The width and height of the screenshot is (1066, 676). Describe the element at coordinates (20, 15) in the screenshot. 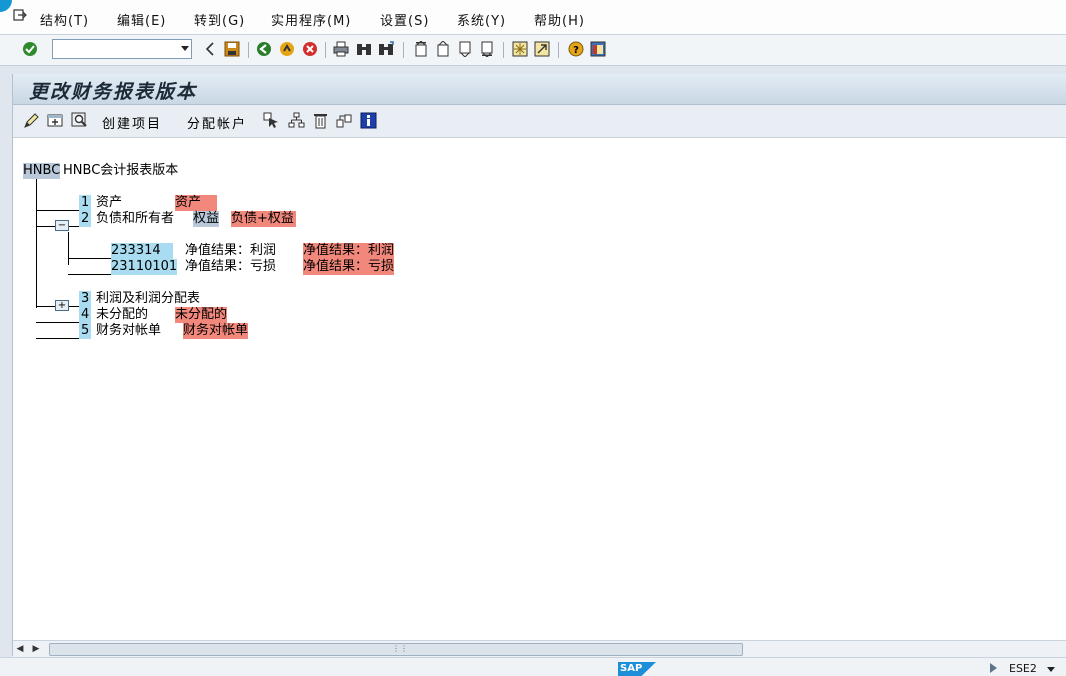

I see `menu-icon` at that location.